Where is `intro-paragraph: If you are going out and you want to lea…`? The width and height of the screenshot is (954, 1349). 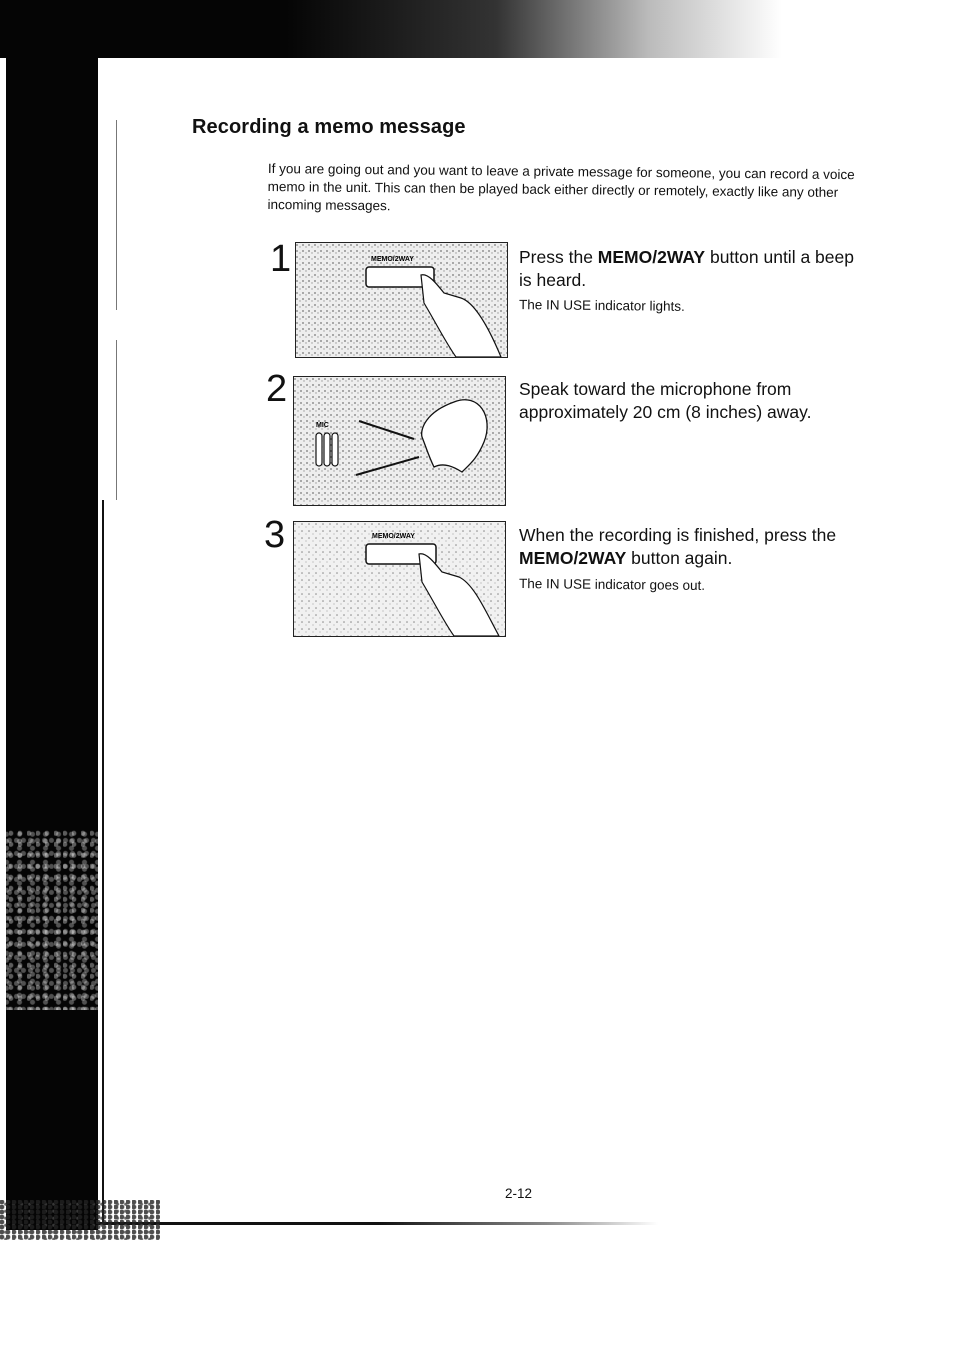 intro-paragraph: If you are going out and you want to lea… is located at coordinates (561, 187).